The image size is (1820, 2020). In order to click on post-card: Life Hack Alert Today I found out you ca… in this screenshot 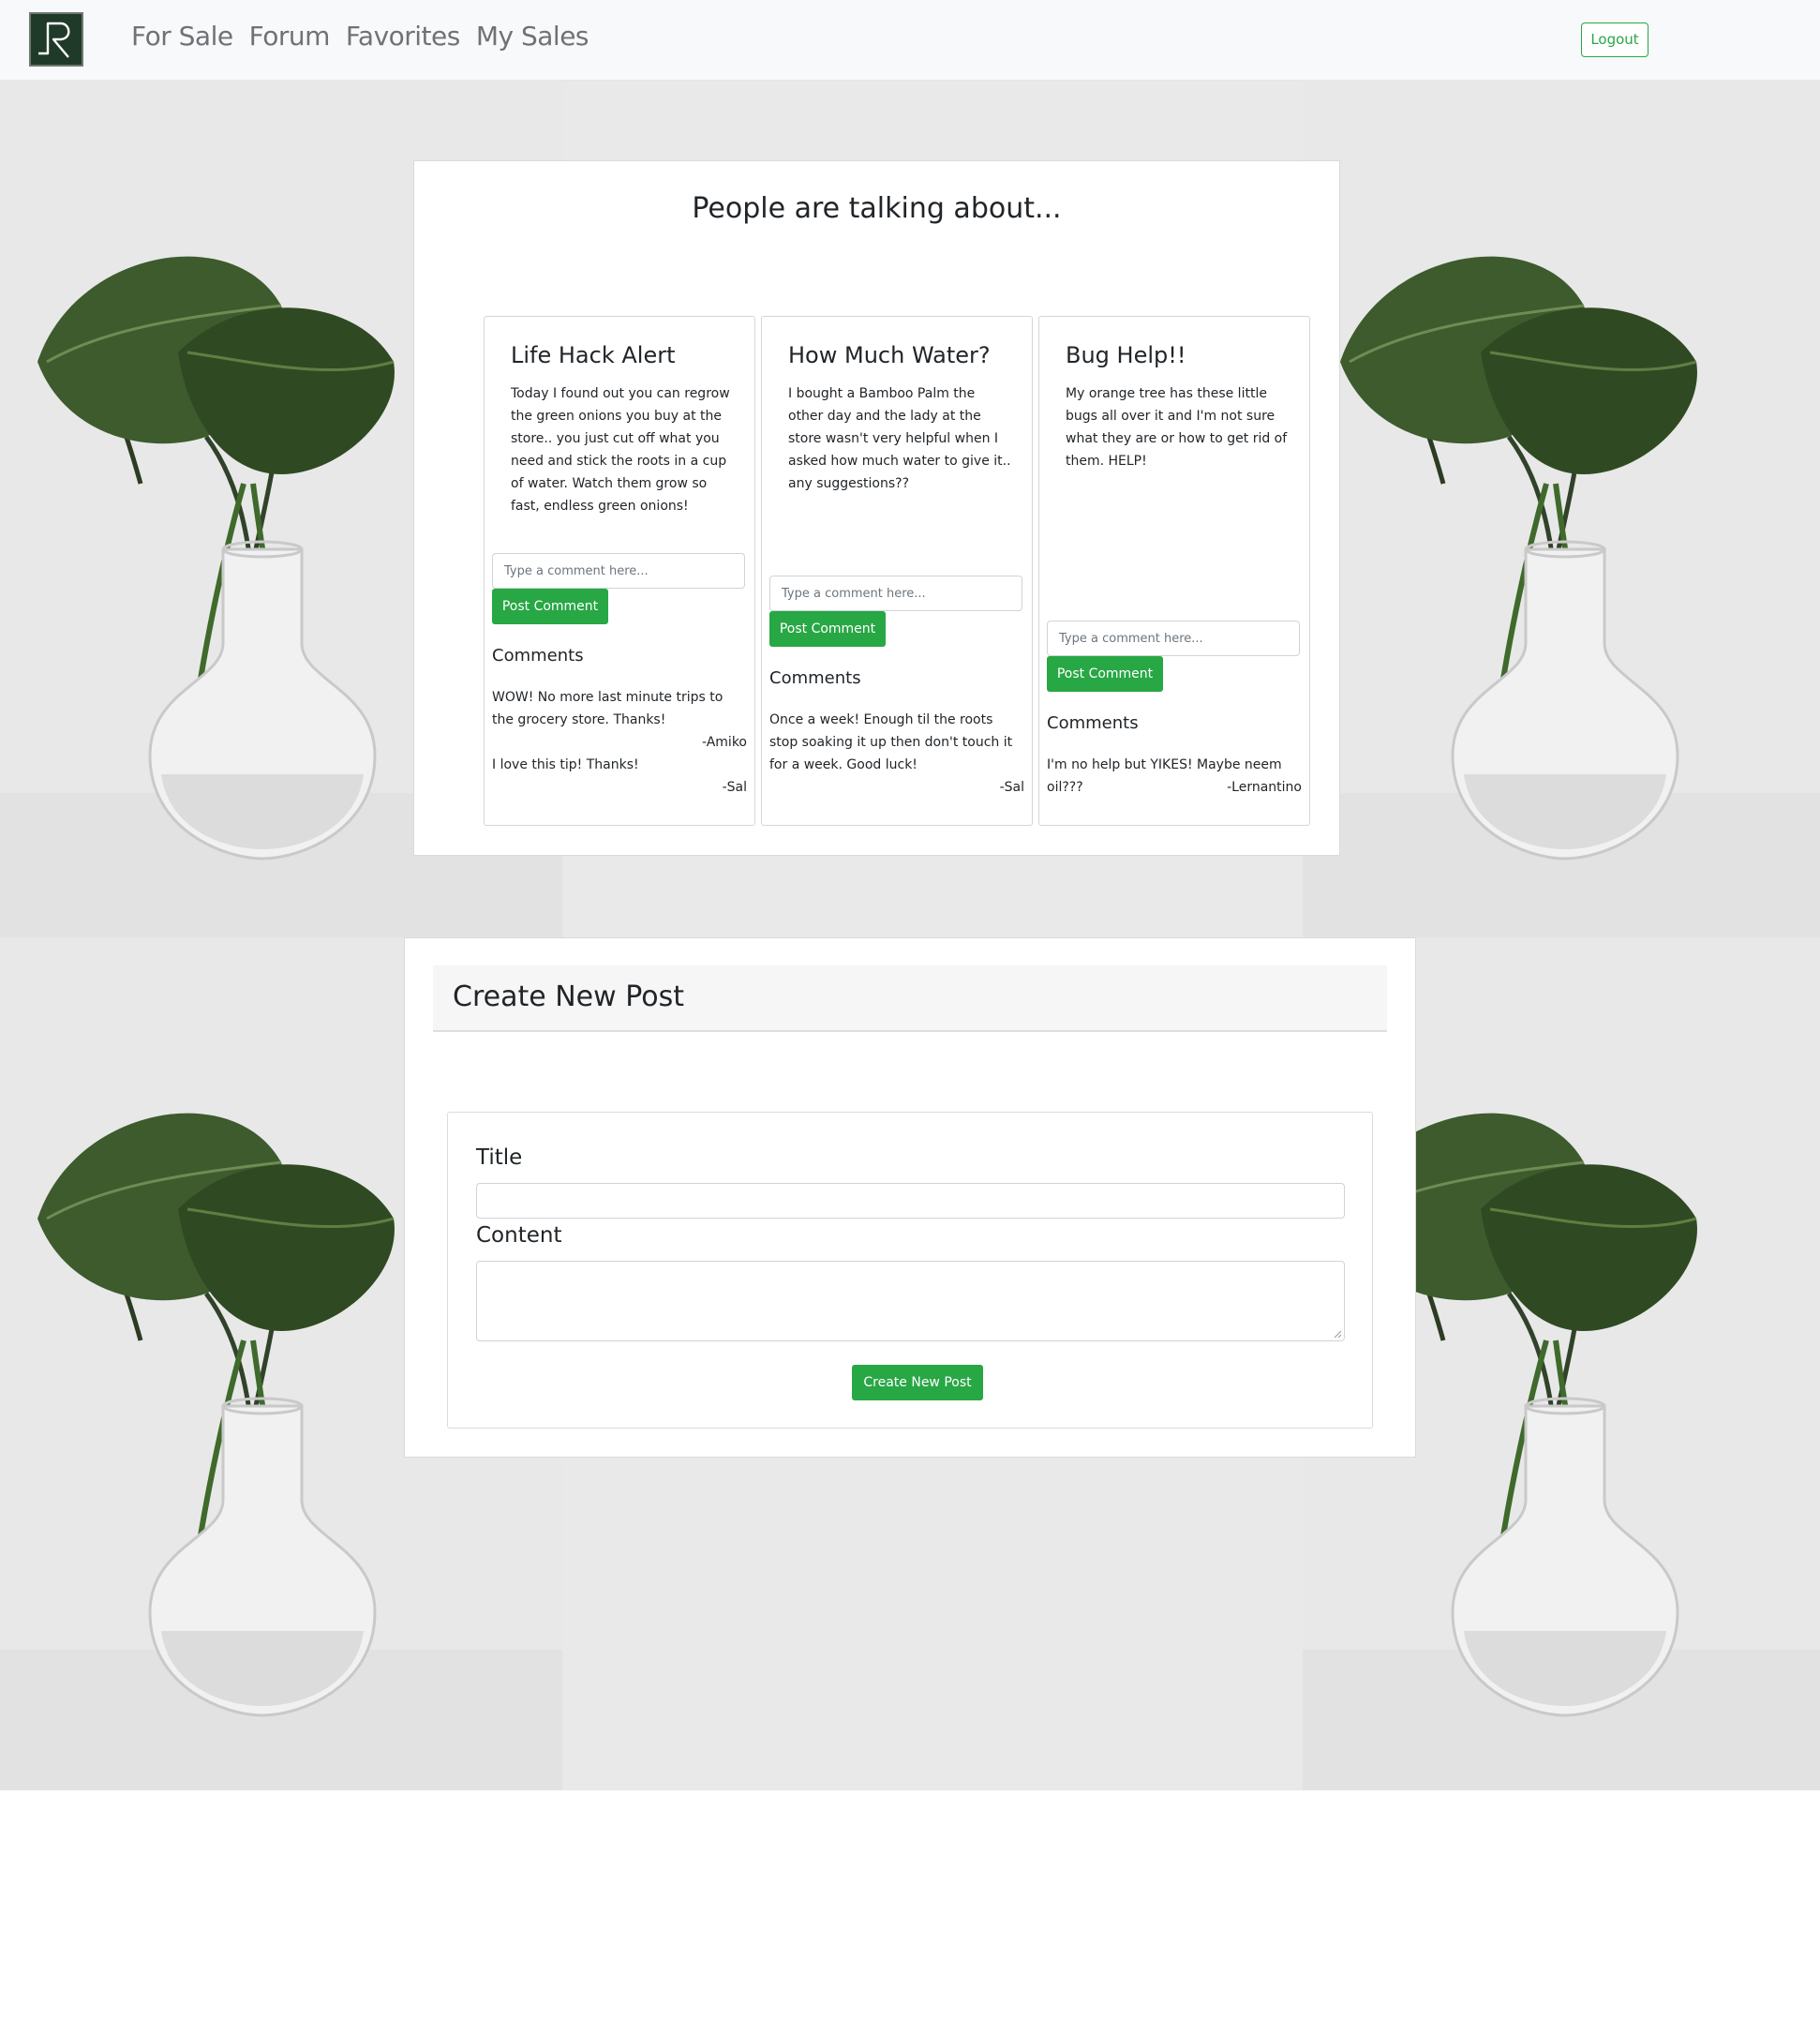, I will do `click(619, 571)`.